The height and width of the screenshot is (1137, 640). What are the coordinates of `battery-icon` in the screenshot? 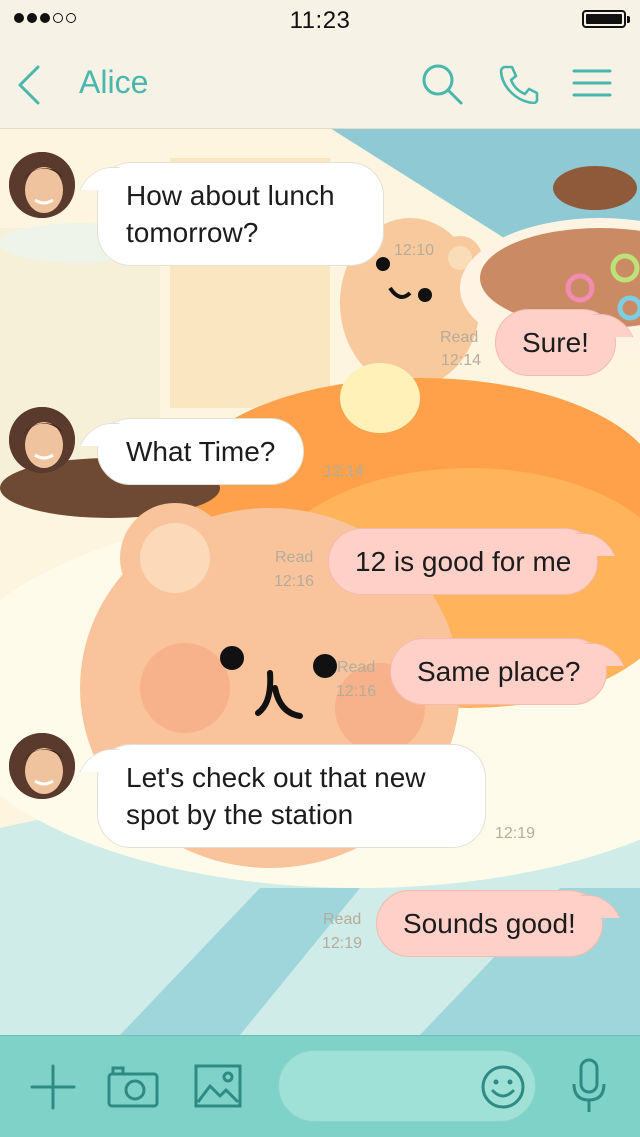 It's located at (606, 19).